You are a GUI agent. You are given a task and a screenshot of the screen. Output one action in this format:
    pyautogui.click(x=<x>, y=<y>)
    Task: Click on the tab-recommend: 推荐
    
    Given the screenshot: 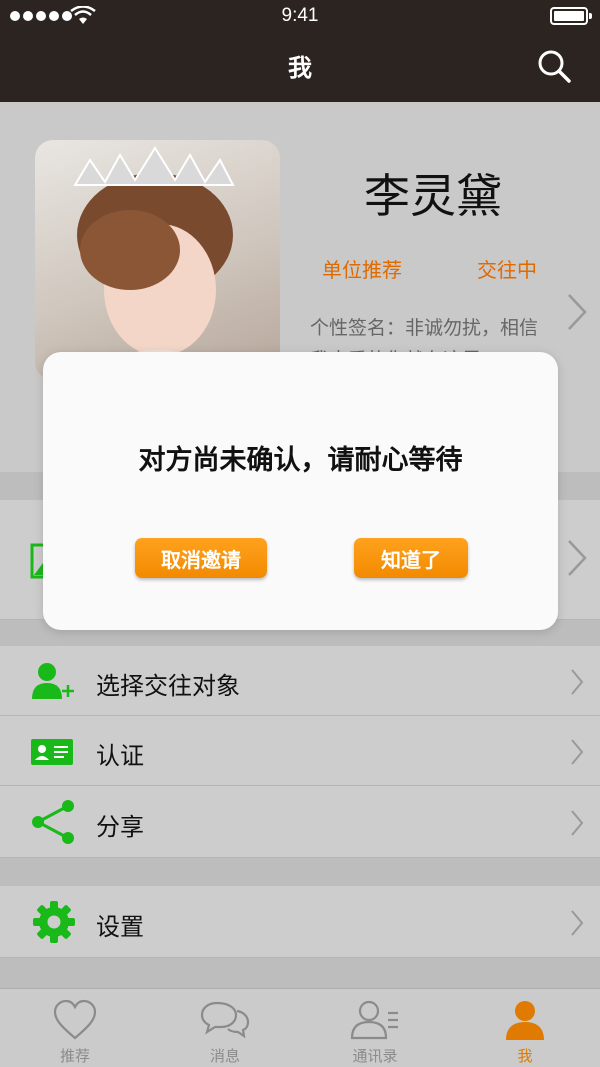 What is the action you would take?
    pyautogui.click(x=75, y=1028)
    